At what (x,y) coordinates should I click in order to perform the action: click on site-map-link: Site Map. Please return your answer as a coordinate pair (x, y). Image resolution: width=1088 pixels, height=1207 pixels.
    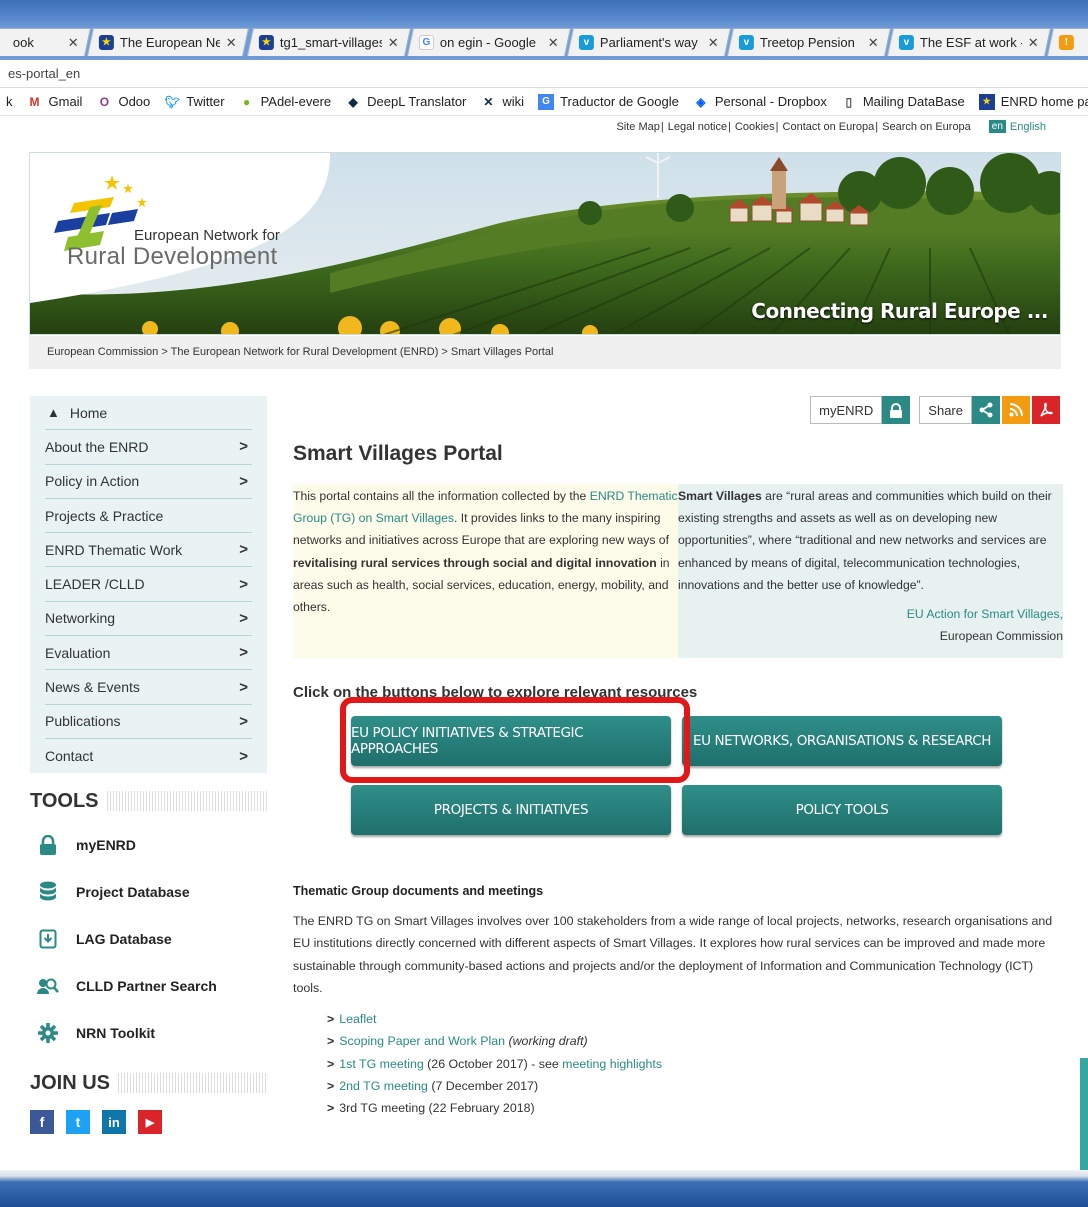
    Looking at the image, I should click on (637, 127).